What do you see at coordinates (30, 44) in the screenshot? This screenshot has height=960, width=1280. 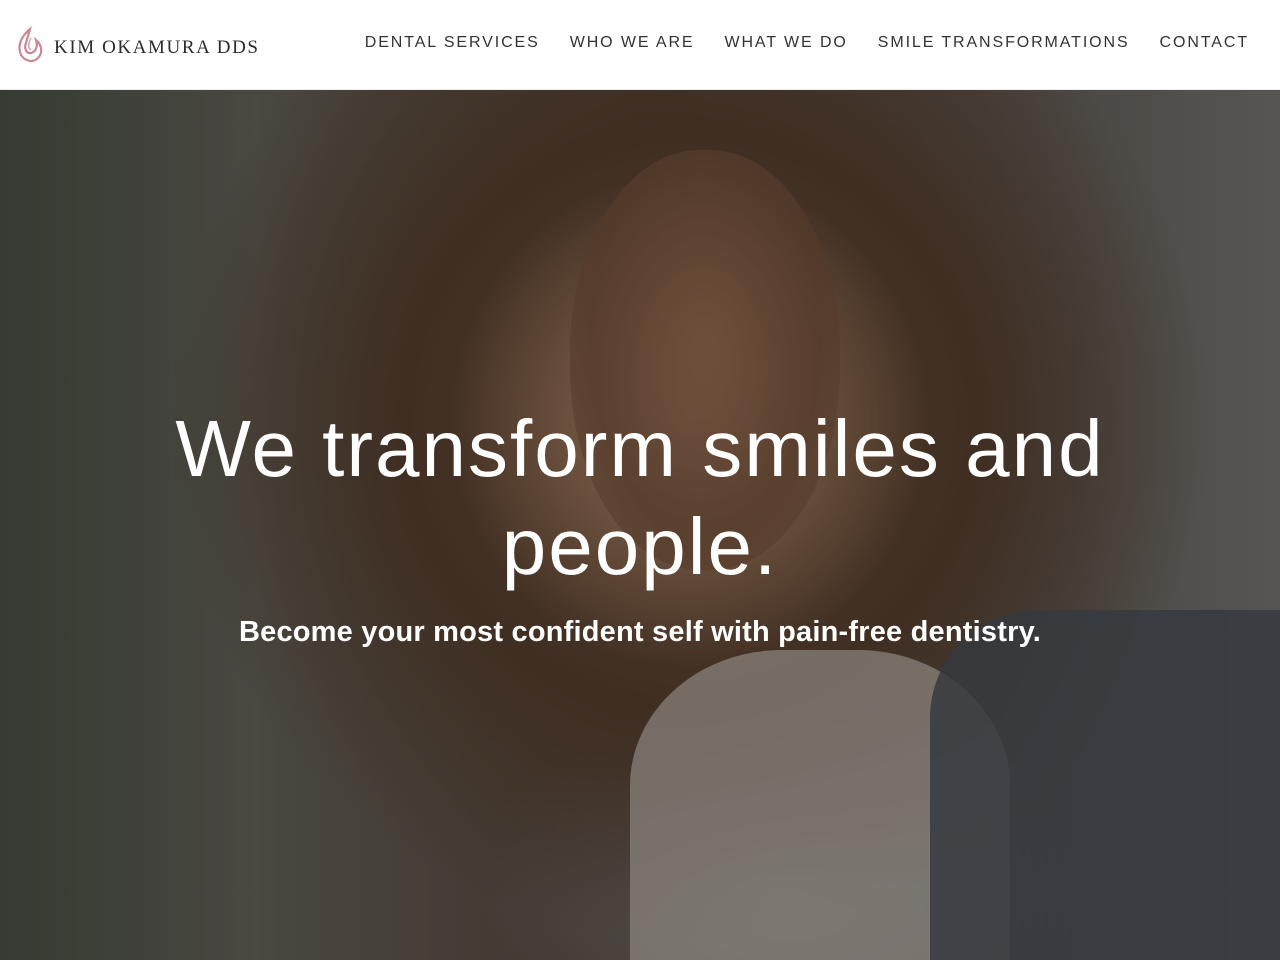 I see `flame-logo-icon` at bounding box center [30, 44].